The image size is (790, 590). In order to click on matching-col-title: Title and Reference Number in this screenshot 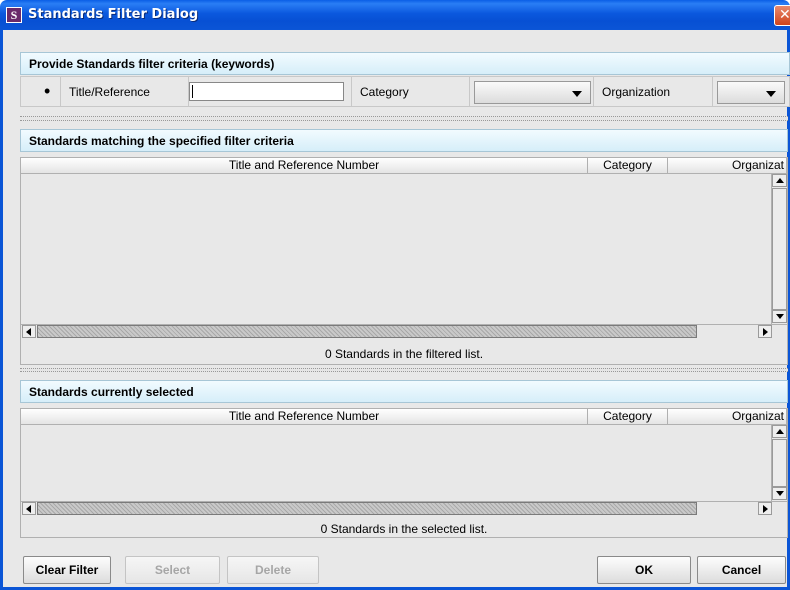, I will do `click(304, 166)`.